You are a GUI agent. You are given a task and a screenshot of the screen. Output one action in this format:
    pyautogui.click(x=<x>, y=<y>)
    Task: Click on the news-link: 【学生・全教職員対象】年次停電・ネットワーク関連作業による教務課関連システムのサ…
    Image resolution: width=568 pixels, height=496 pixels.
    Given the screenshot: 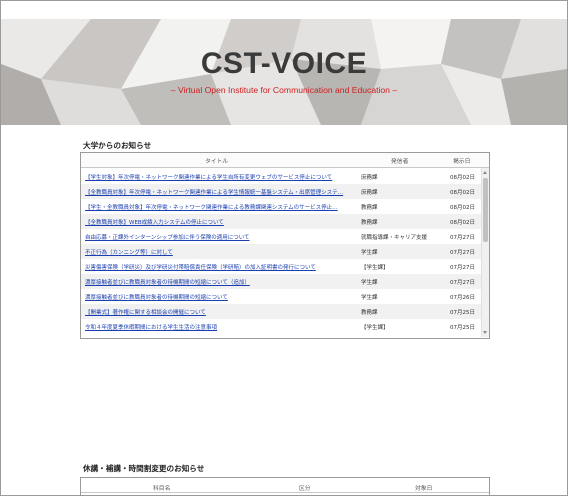 What is the action you would take?
    pyautogui.click(x=217, y=207)
    